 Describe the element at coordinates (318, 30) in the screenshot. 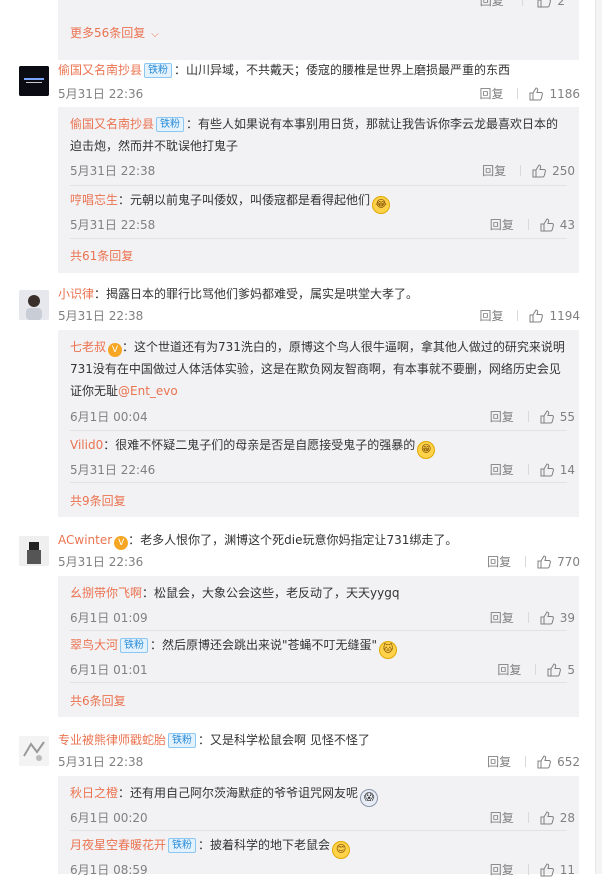

I see `previous-replies-box: 回复 2 更多56条回复 ⌵` at that location.